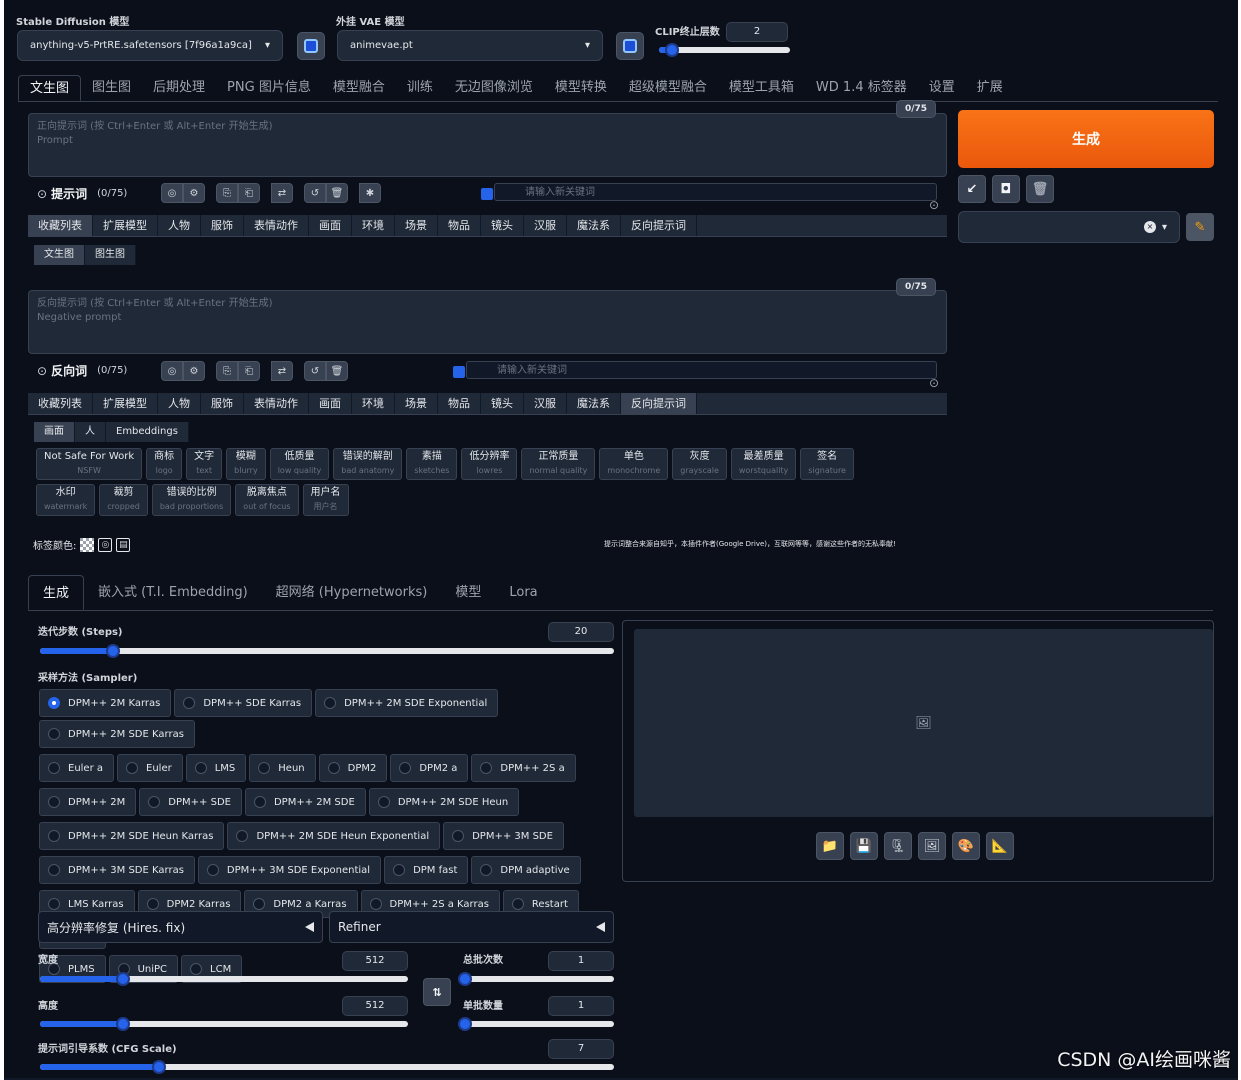  Describe the element at coordinates (724, 50) in the screenshot. I see `clip-skip-slider` at that location.